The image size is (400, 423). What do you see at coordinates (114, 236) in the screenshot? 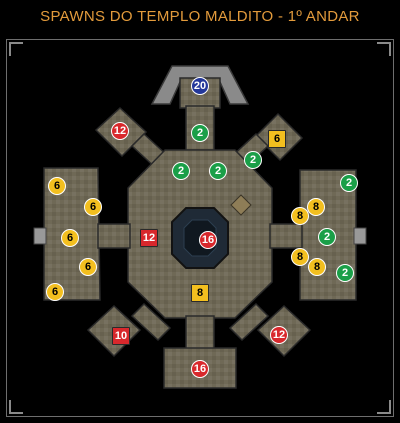
I see `west-corridor` at bounding box center [114, 236].